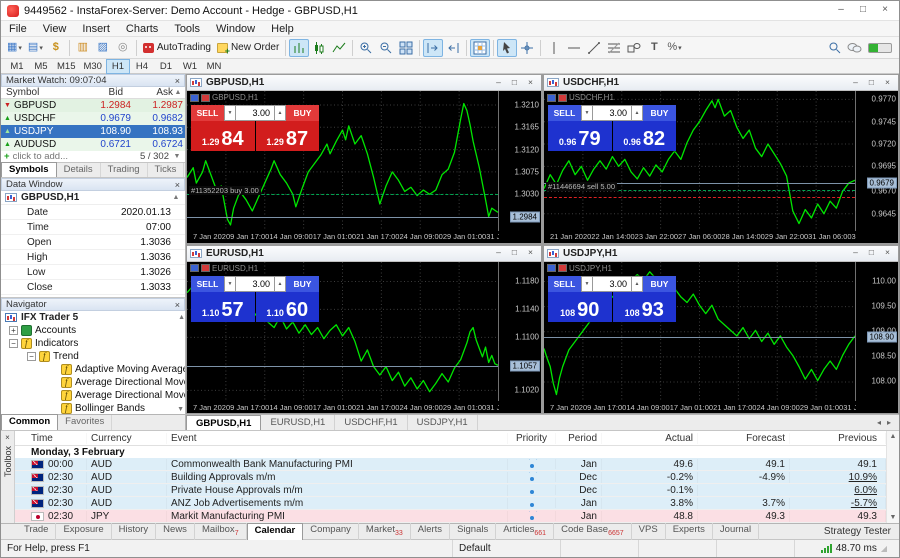 Image resolution: width=900 pixels, height=558 pixels. Describe the element at coordinates (187, 29) in the screenshot. I see `menu-item: Tools` at that location.